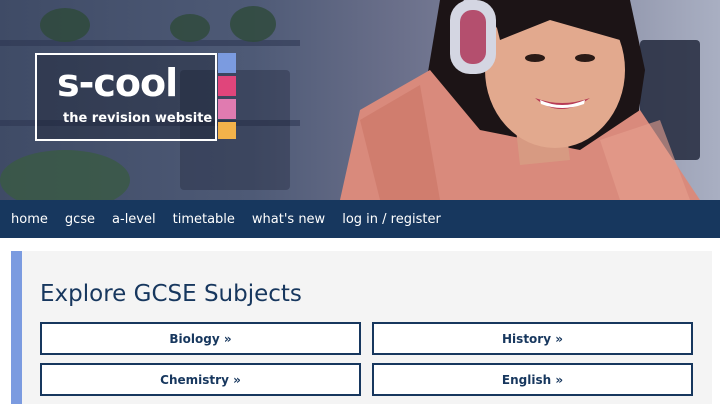 The image size is (720, 404). I want to click on logo-color-strips, so click(227, 97).